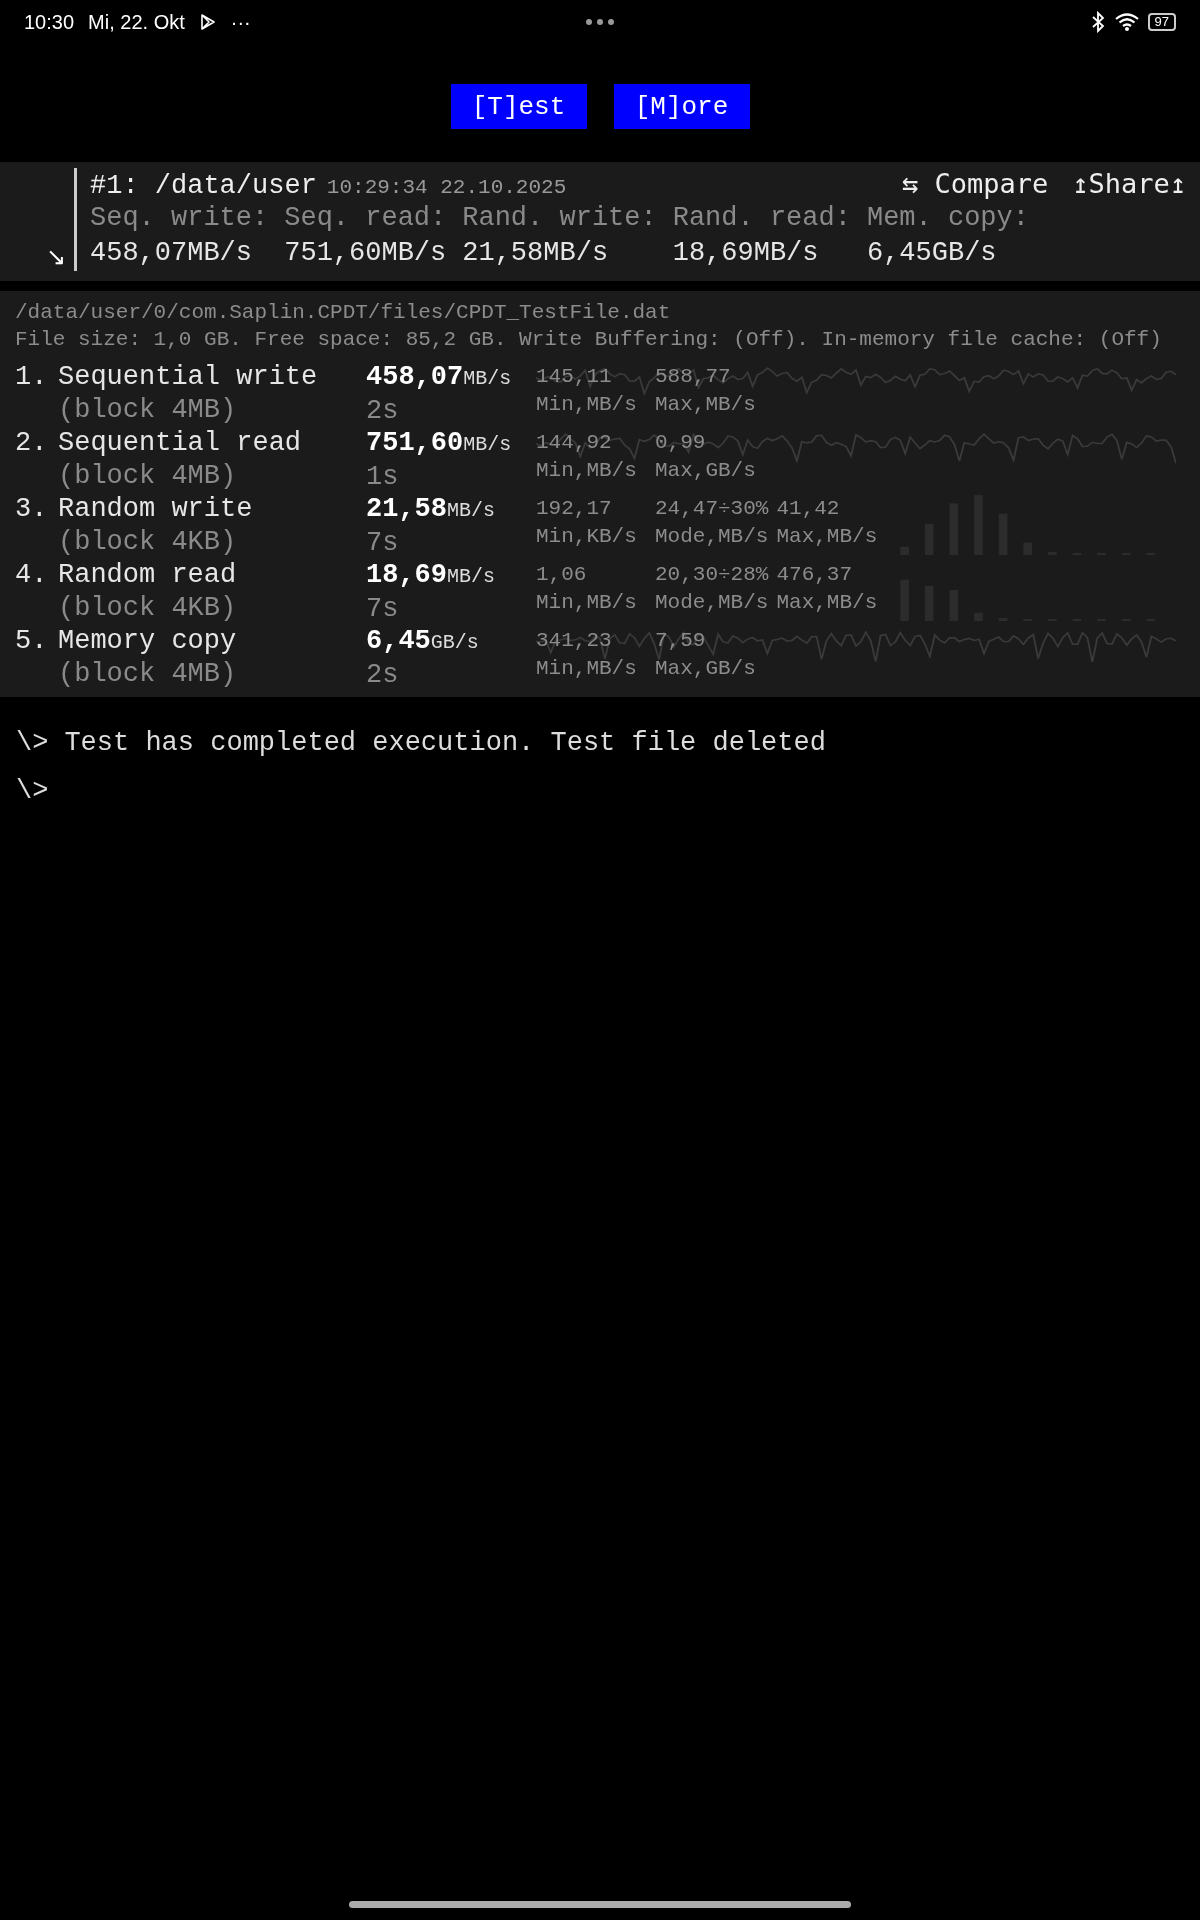 Image resolution: width=1200 pixels, height=1920 pixels. What do you see at coordinates (681, 106) in the screenshot?
I see `menu-button: [M]ore` at bounding box center [681, 106].